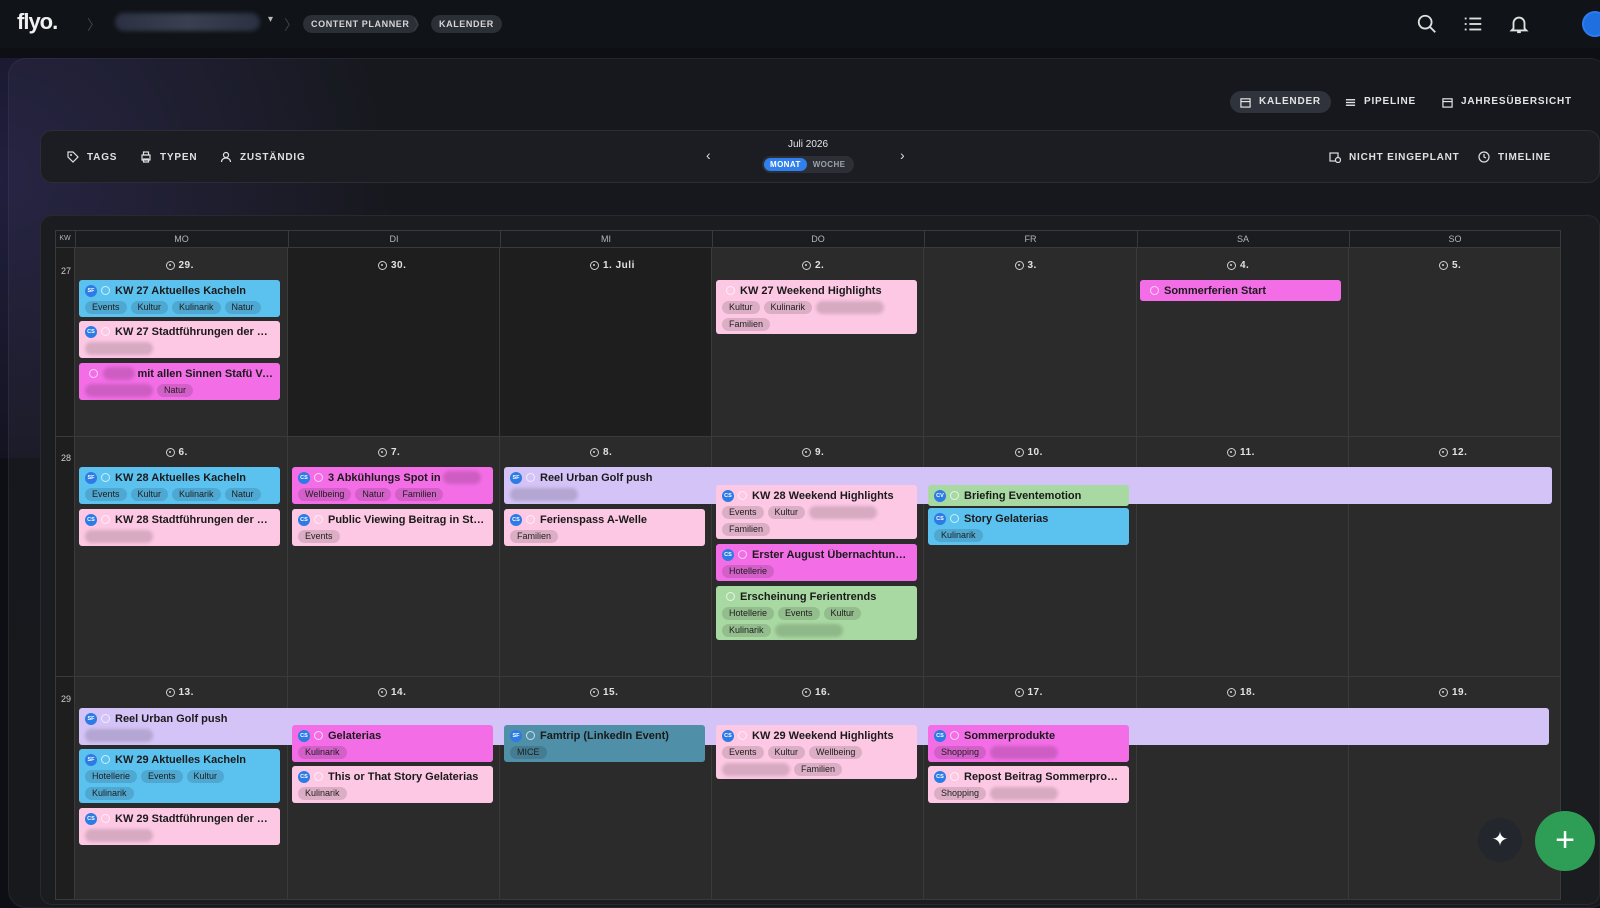  Describe the element at coordinates (179, 692) in the screenshot. I see `day-number: 13.` at that location.